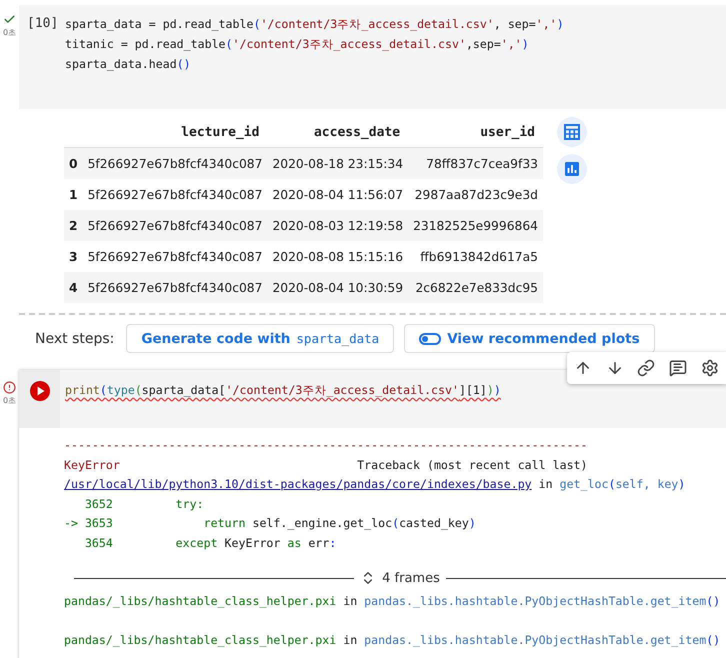  I want to click on traceback-line: /usr/local/lib/python3.10/dist-packages/pandas/core/indexes/base.py in get_loc(self, key), so click(375, 484).